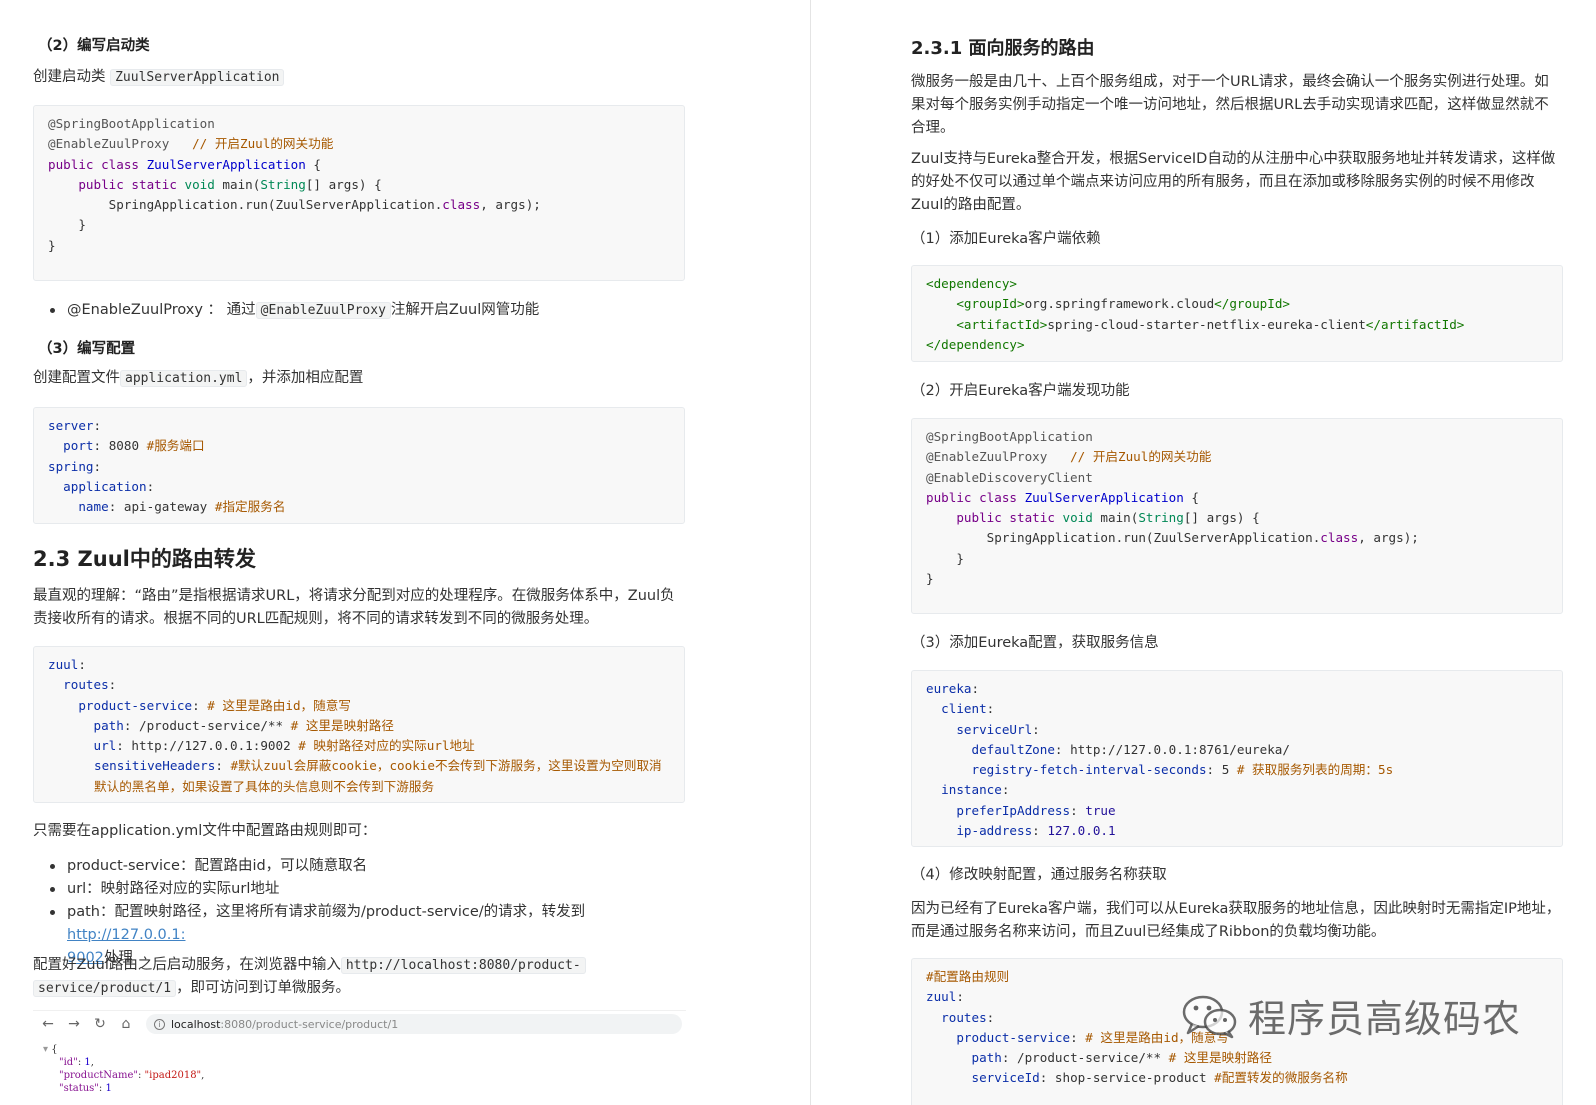  Describe the element at coordinates (1039, 875) in the screenshot. I see `step-modify-mapping: （4）修改映射配置，通过服务名称获取` at that location.